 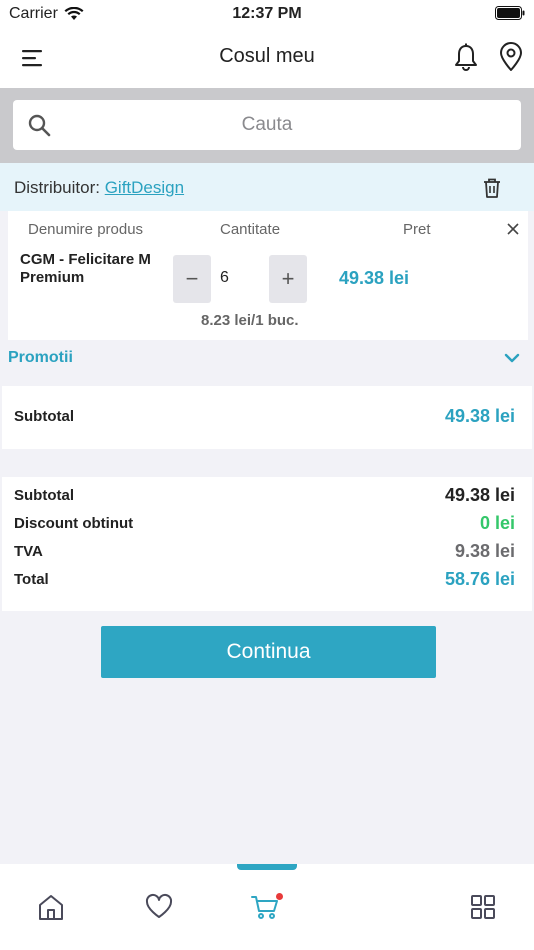 I want to click on location-pin-icon, so click(x=511, y=57).